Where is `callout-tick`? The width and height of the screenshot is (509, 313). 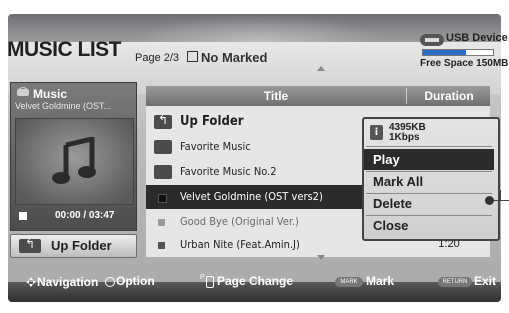
callout-tick is located at coordinates (500, 195).